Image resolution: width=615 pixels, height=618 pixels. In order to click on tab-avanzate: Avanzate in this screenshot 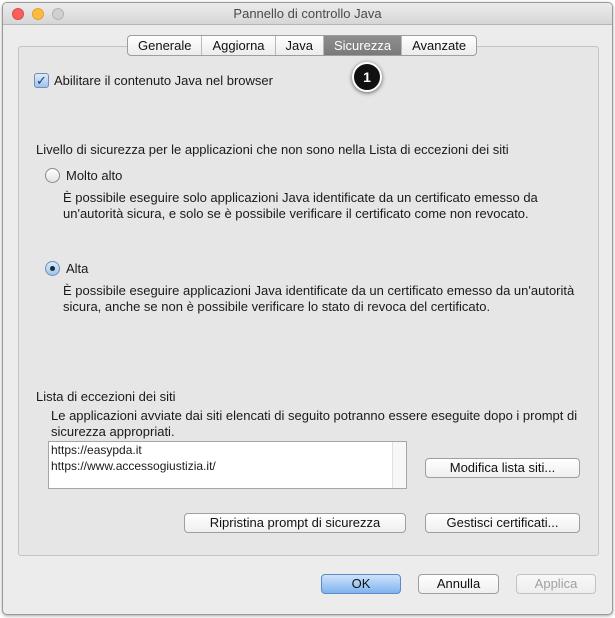, I will do `click(438, 45)`.